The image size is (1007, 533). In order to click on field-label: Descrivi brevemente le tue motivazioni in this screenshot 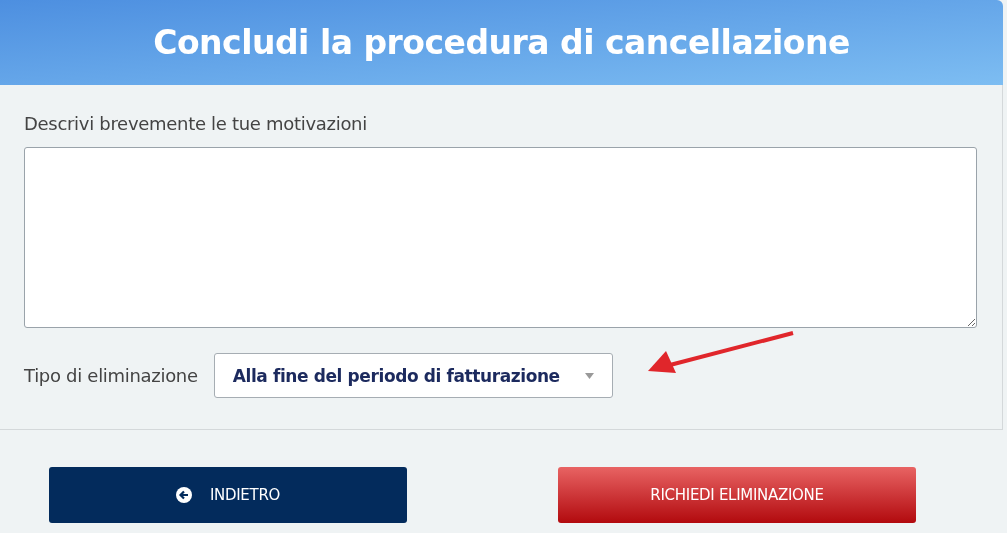, I will do `click(196, 123)`.